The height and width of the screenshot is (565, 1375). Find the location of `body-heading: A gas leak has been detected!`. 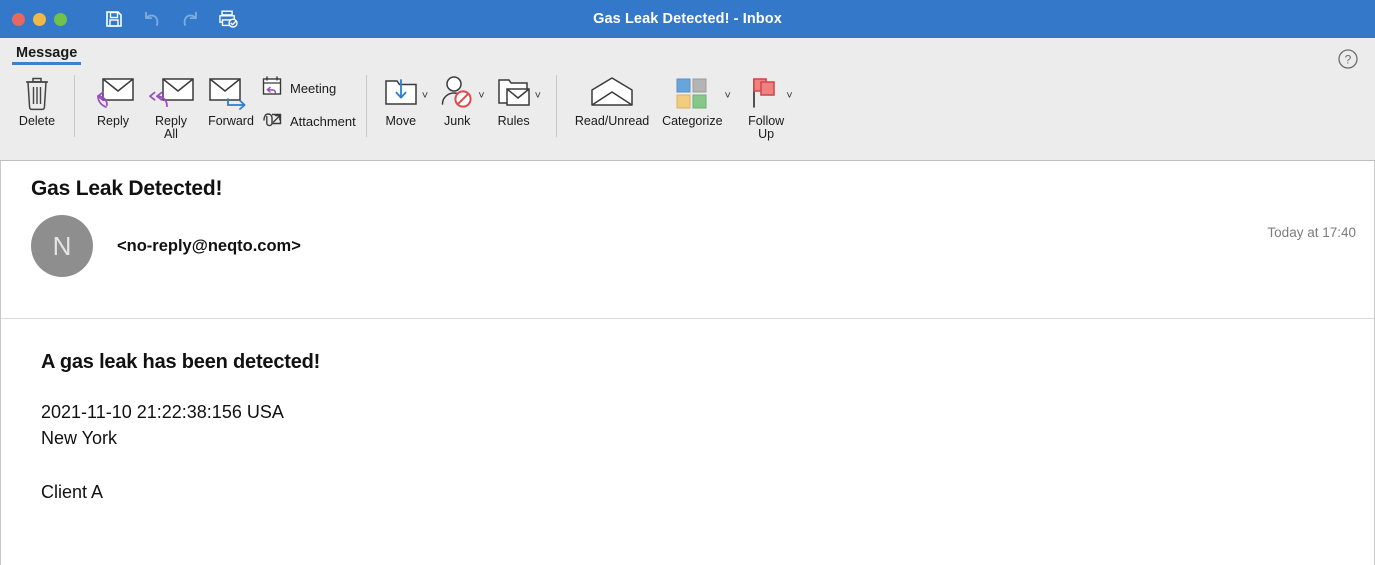

body-heading: A gas leak has been detected! is located at coordinates (181, 362).